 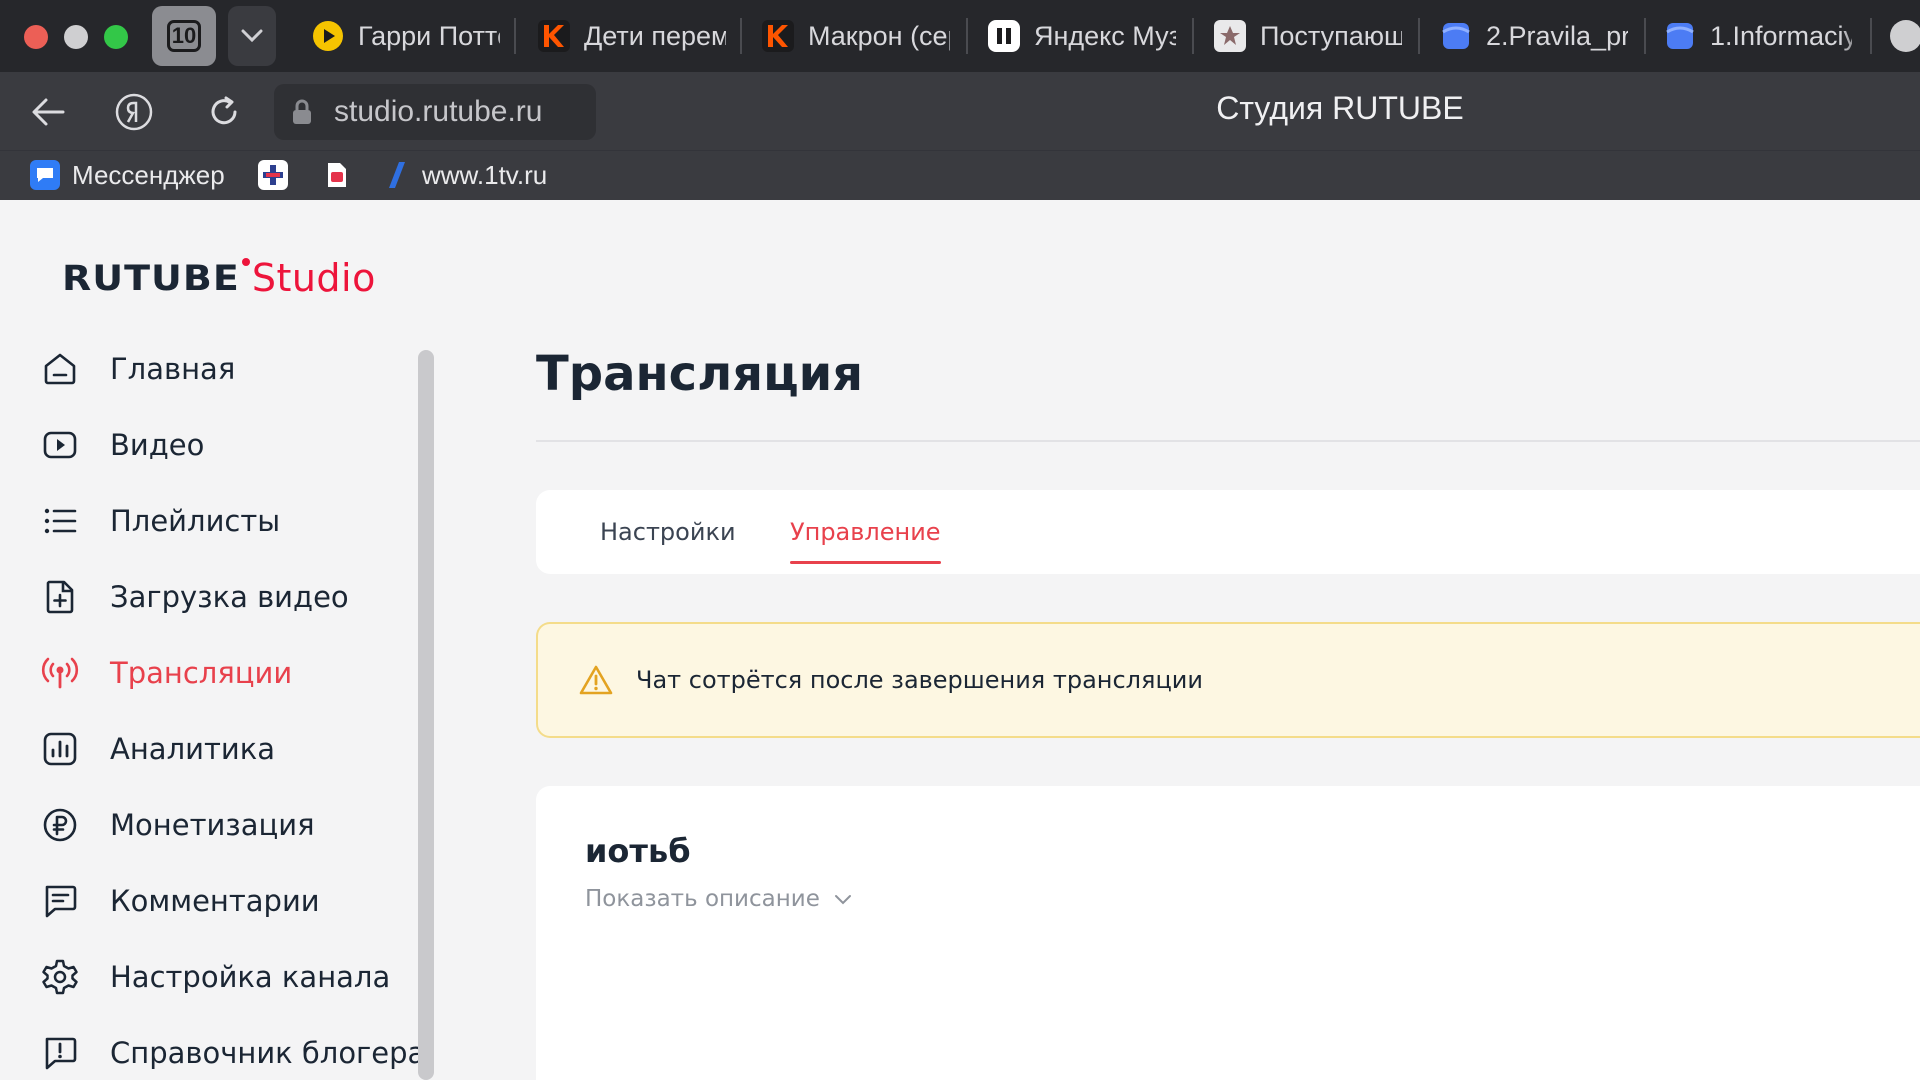 I want to click on browser-tab: 2.Pravila_priema, so click(x=1534, y=36).